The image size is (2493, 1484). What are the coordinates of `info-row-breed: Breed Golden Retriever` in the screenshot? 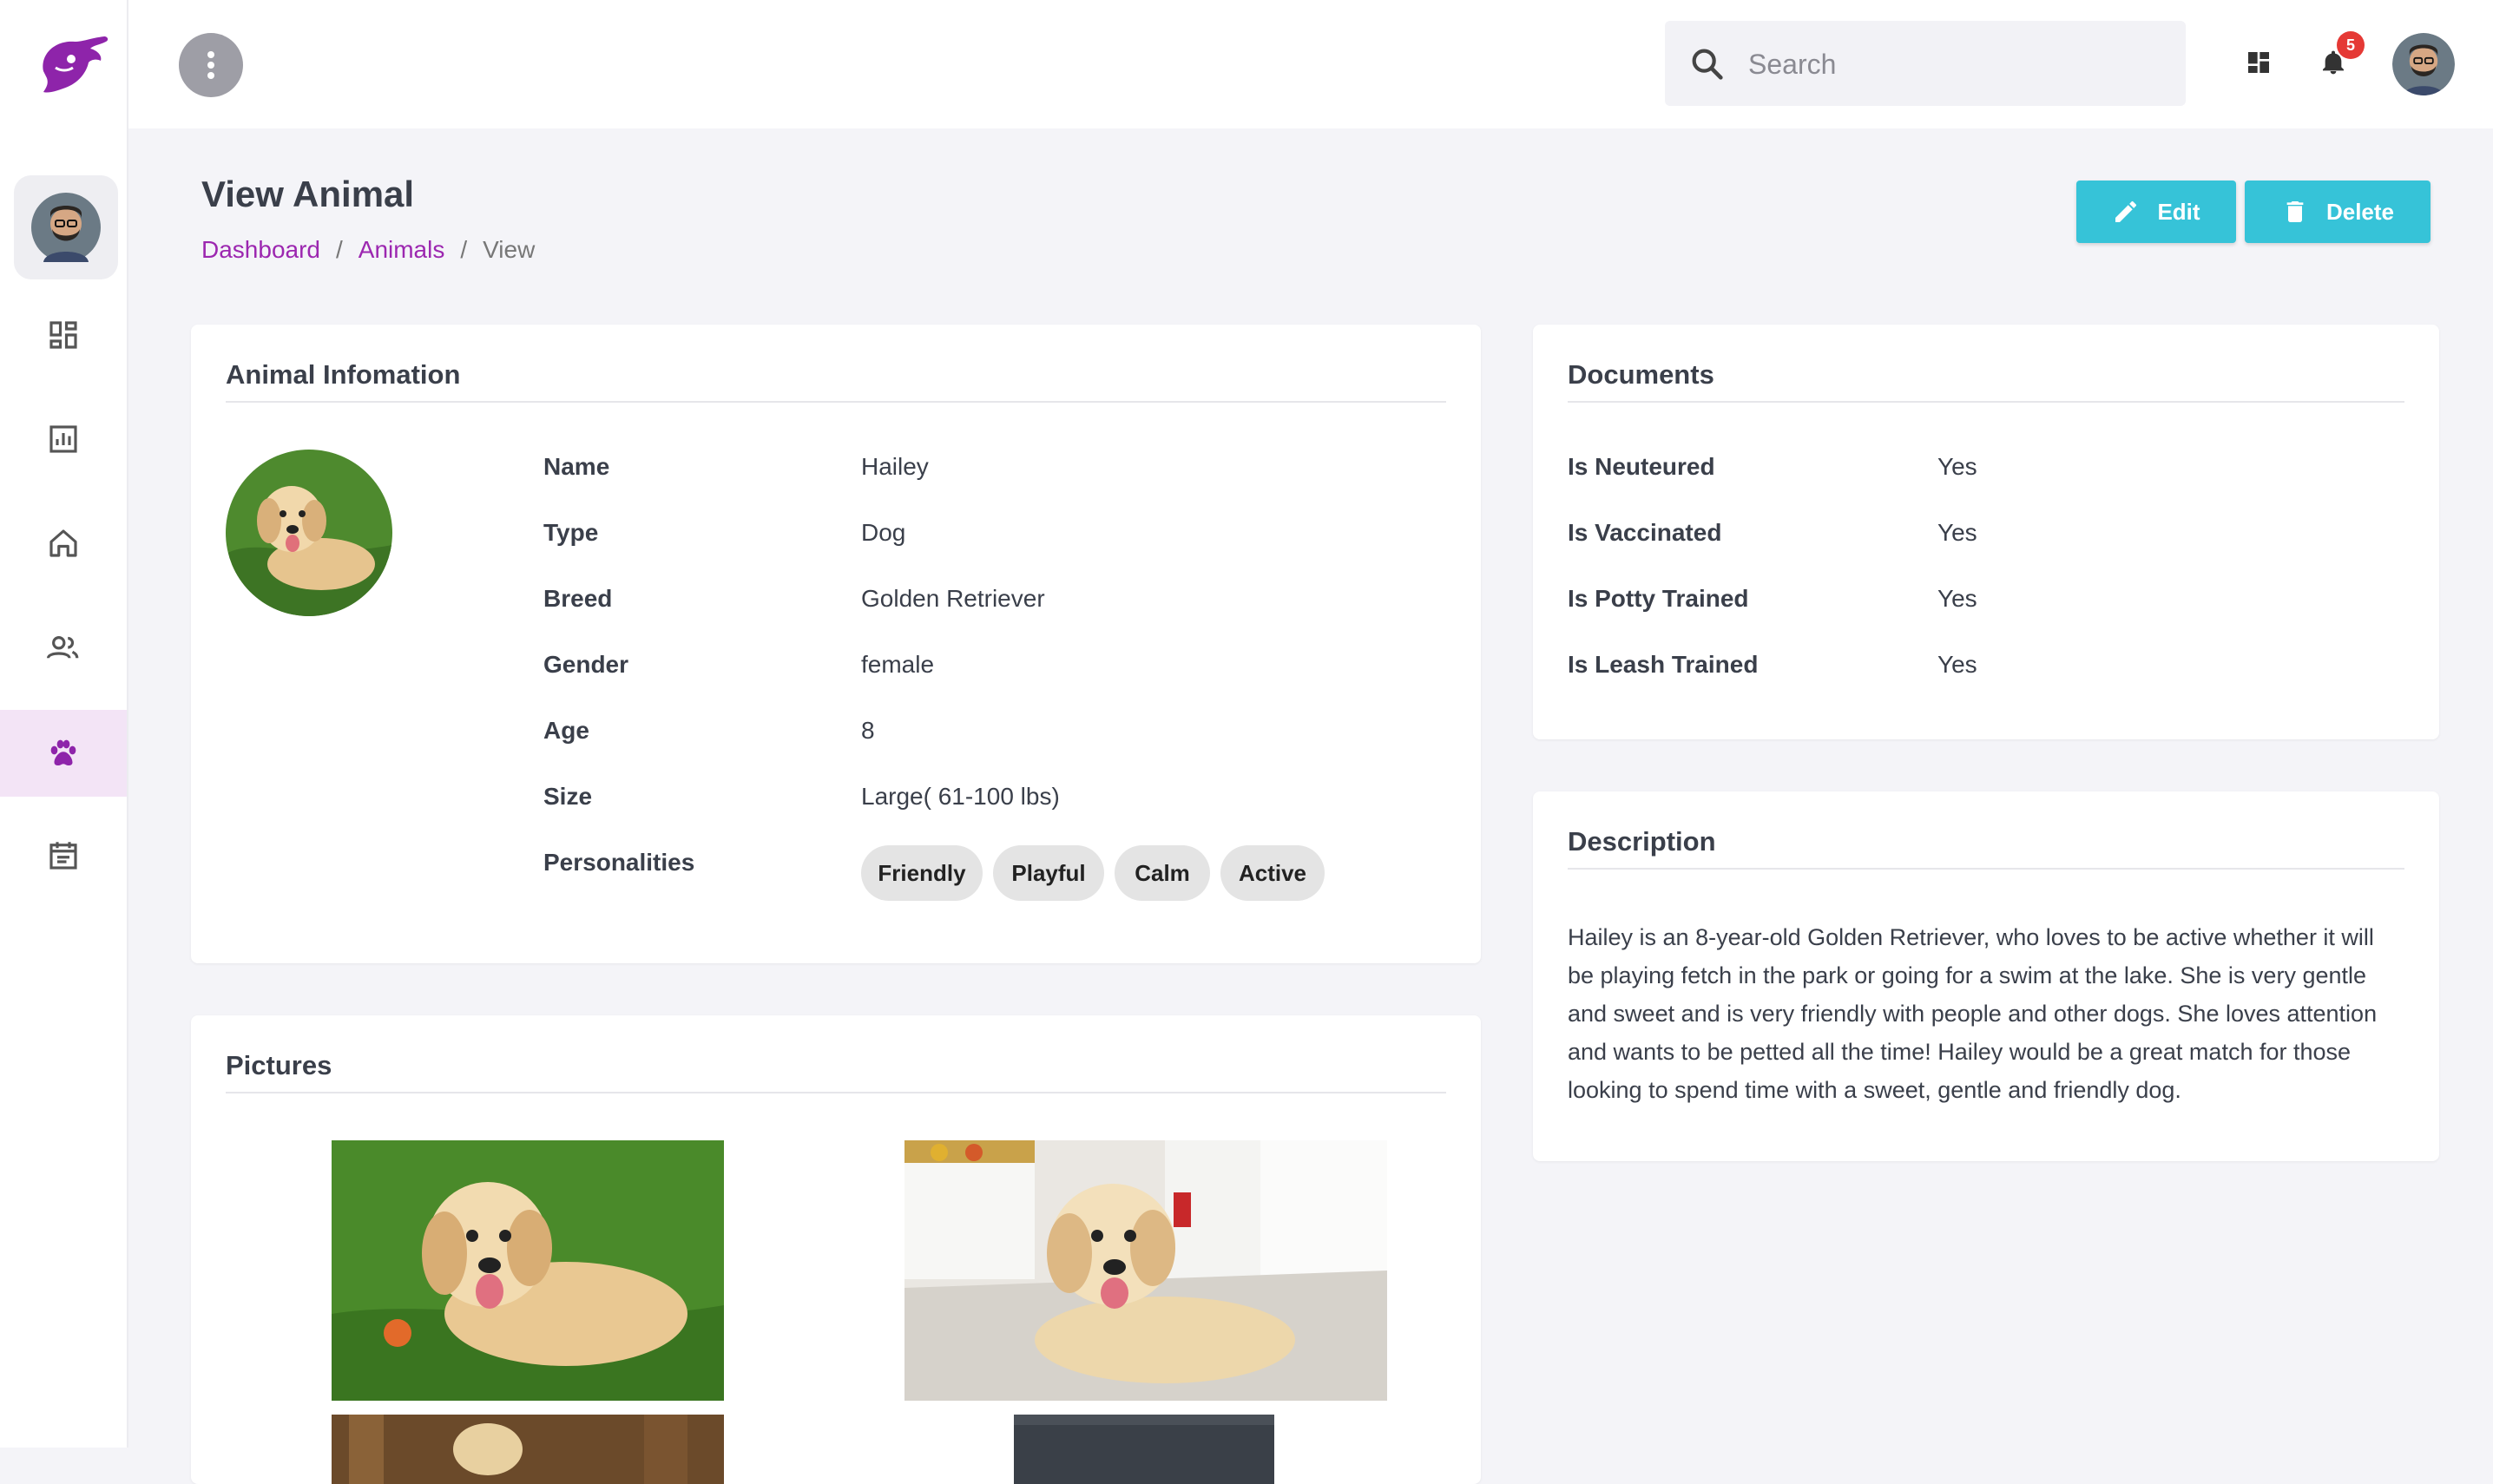 It's located at (977, 602).